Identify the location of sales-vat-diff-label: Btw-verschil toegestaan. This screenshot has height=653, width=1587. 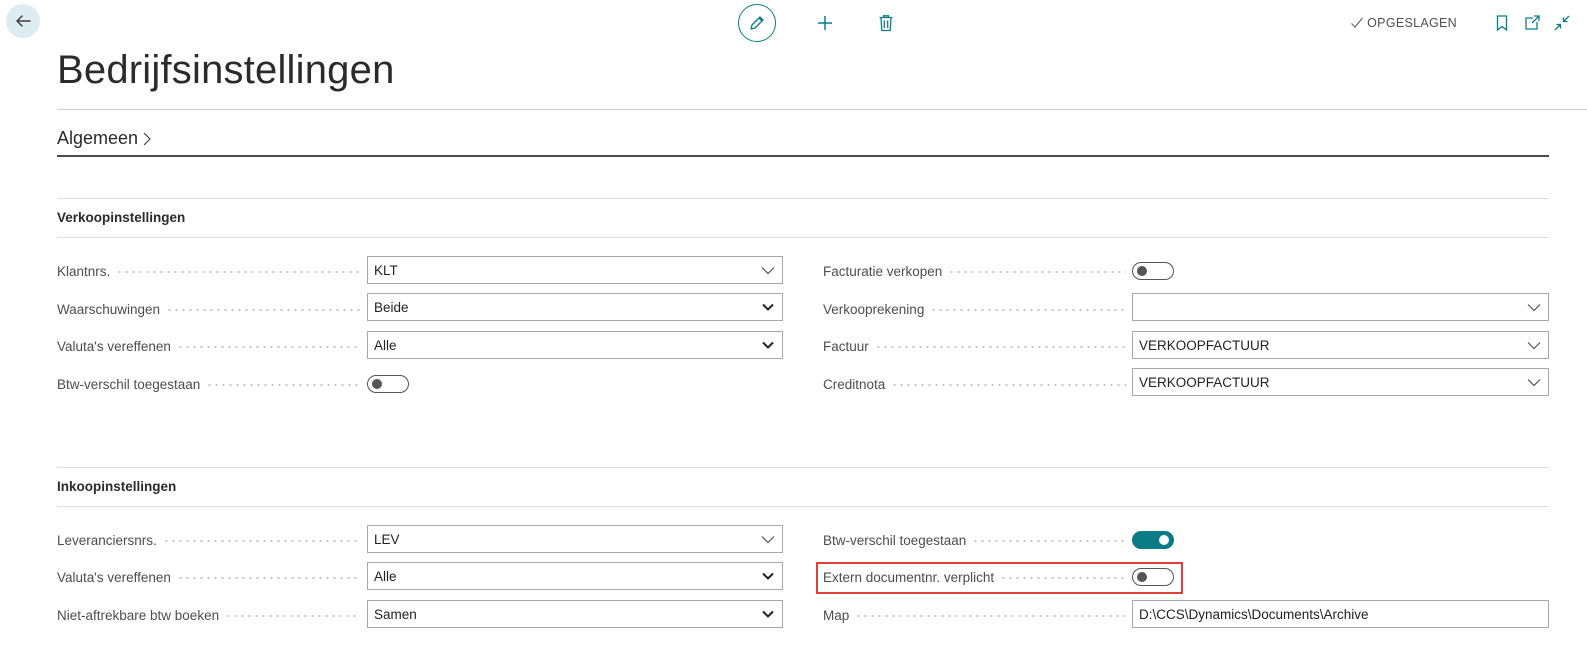
(209, 384).